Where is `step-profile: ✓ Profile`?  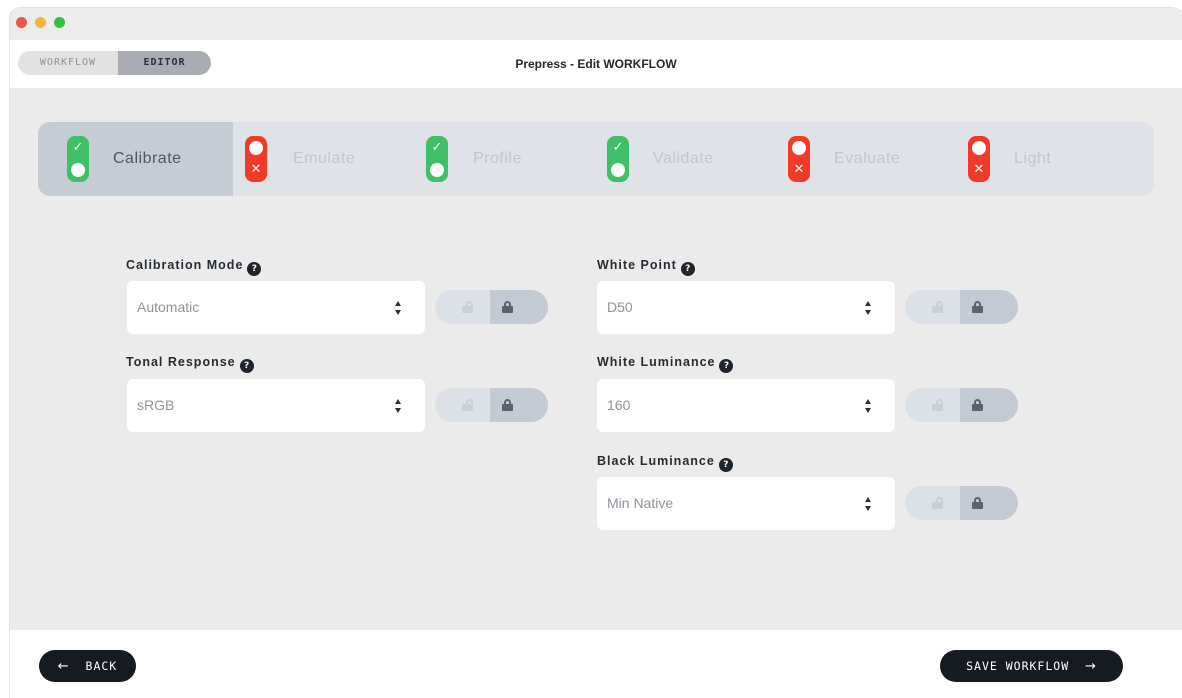
step-profile: ✓ Profile is located at coordinates (503, 159).